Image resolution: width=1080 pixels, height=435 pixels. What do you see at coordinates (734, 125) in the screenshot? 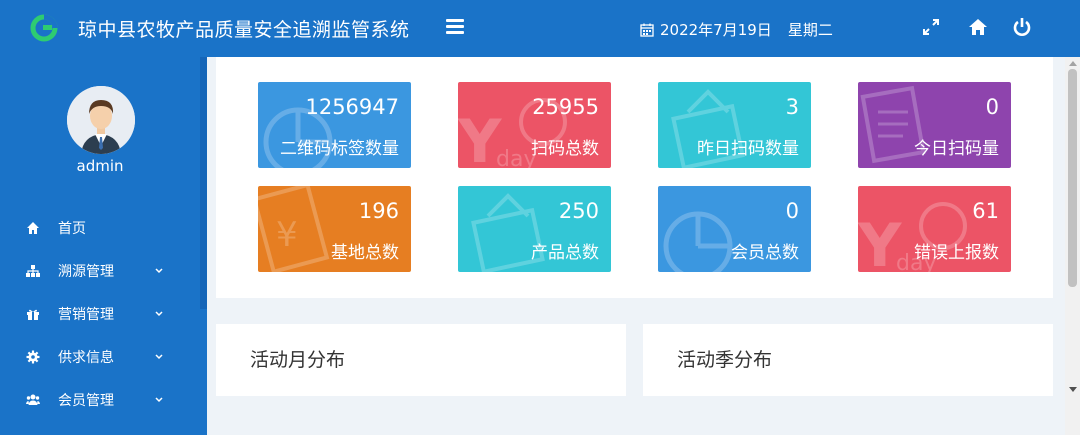
I see `stat-card-yesterday-scans: 3 昨日扫码数量` at bounding box center [734, 125].